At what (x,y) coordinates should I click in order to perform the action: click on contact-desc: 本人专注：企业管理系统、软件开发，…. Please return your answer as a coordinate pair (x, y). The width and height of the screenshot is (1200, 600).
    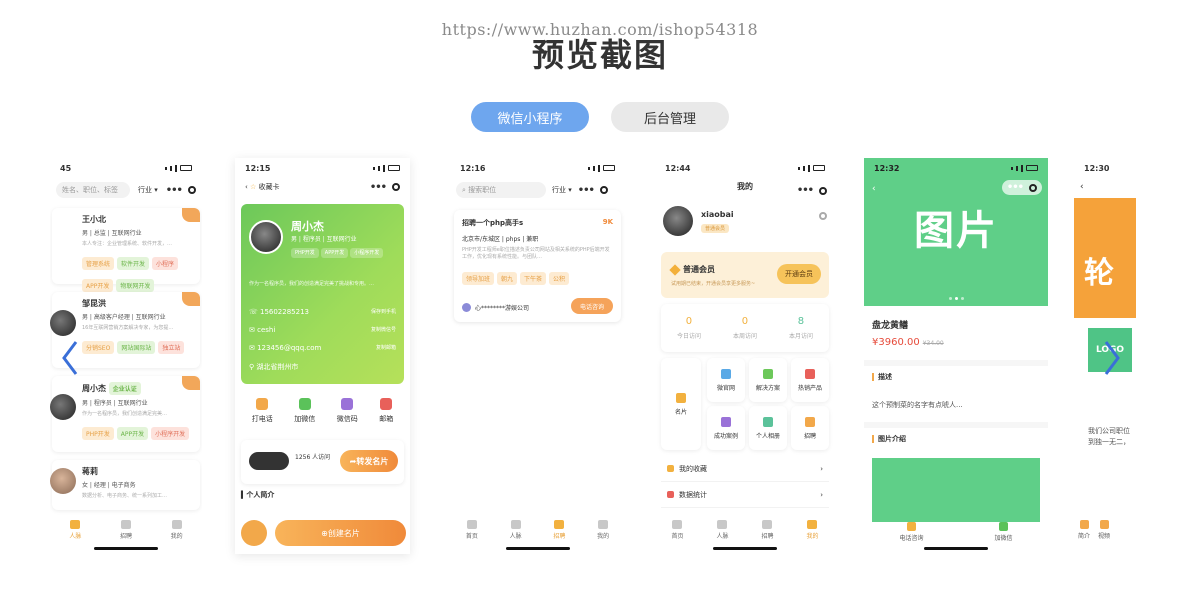
    Looking at the image, I should click on (127, 244).